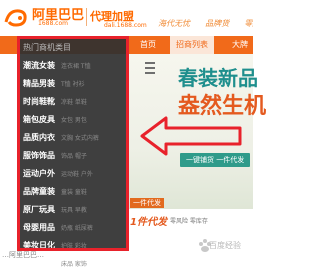 This screenshot has height=272, width=320. I want to click on agent-url: dali.1688.com, so click(125, 25).